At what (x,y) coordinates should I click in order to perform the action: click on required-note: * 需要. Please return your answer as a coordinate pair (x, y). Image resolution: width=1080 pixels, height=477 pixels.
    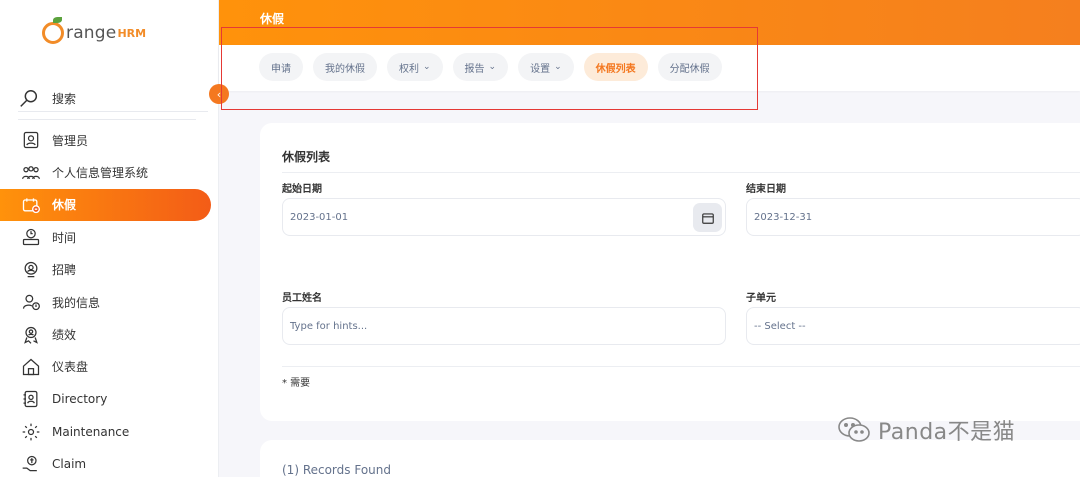
    Looking at the image, I should click on (296, 383).